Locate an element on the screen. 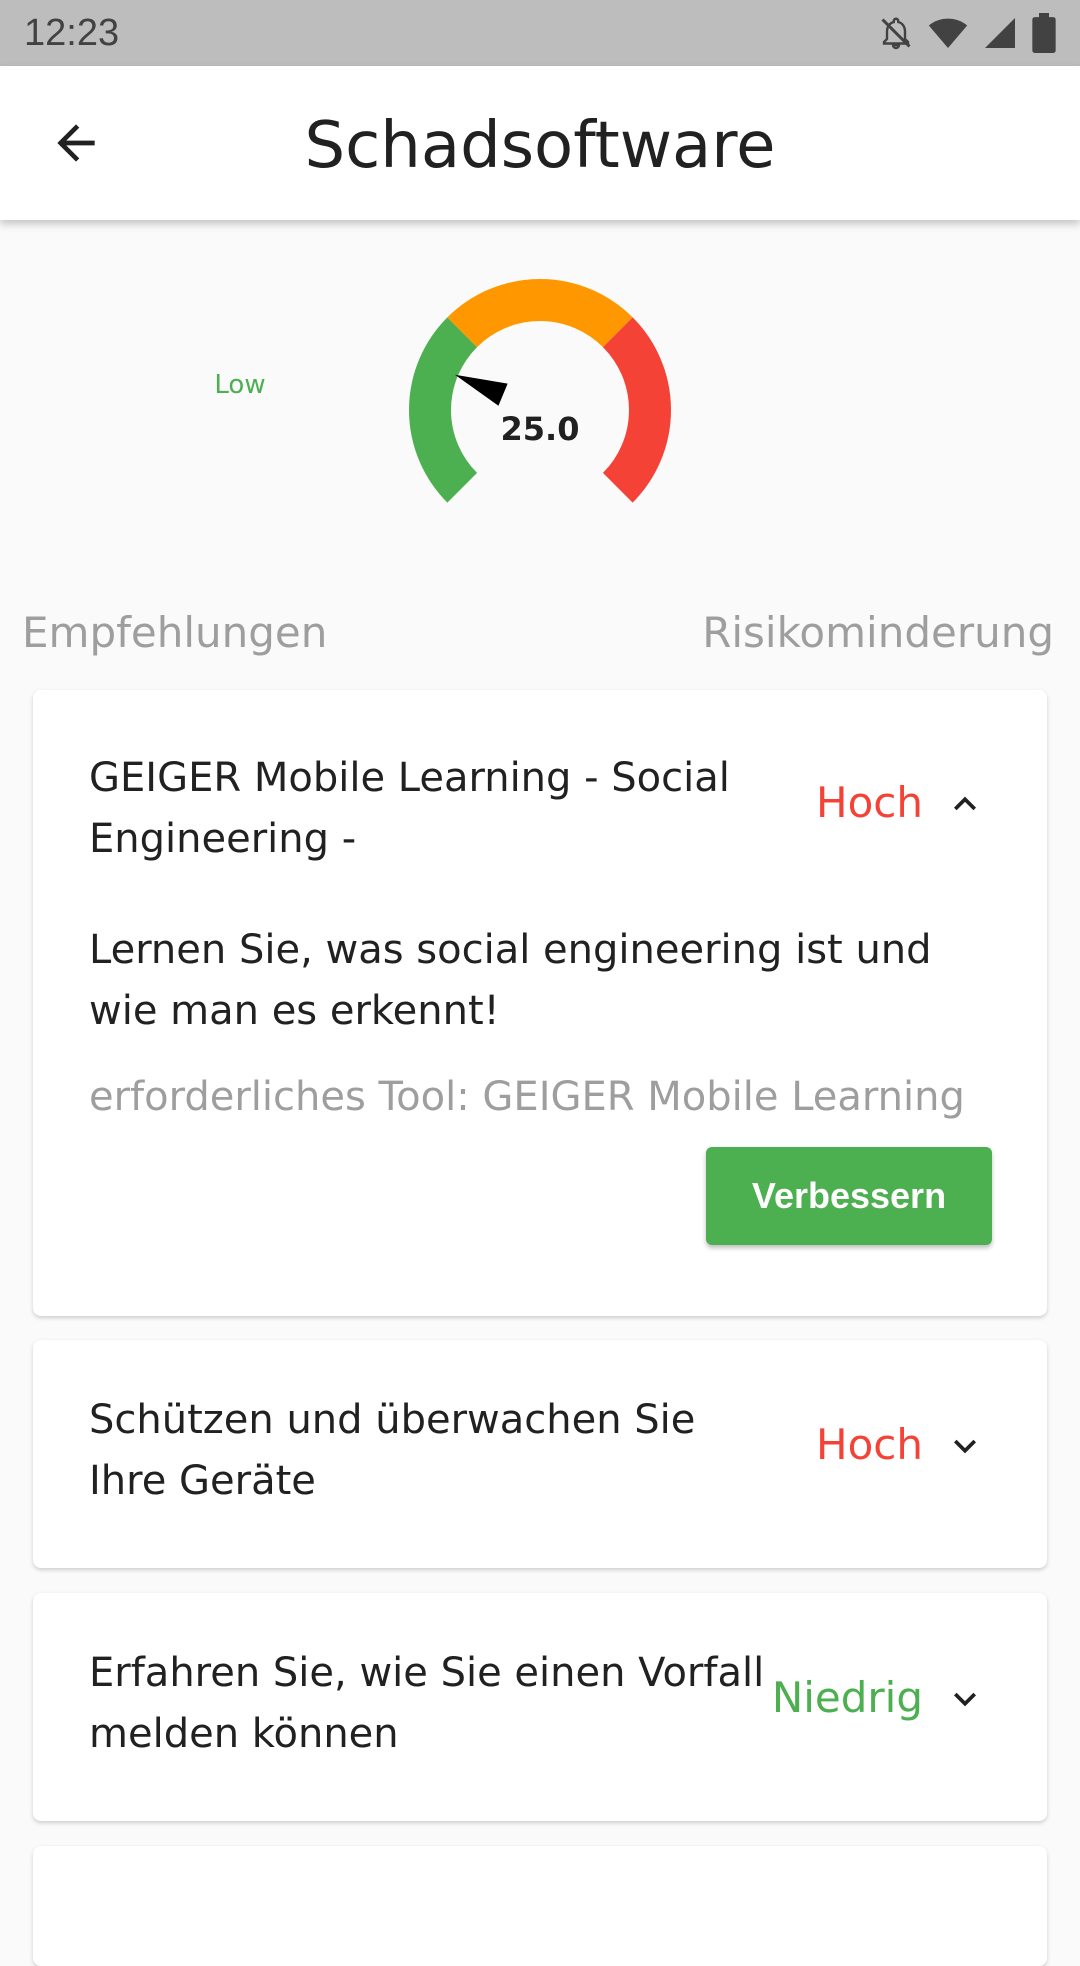 The image size is (1080, 1966). tab-recommendations: Empfehlungen is located at coordinates (174, 632).